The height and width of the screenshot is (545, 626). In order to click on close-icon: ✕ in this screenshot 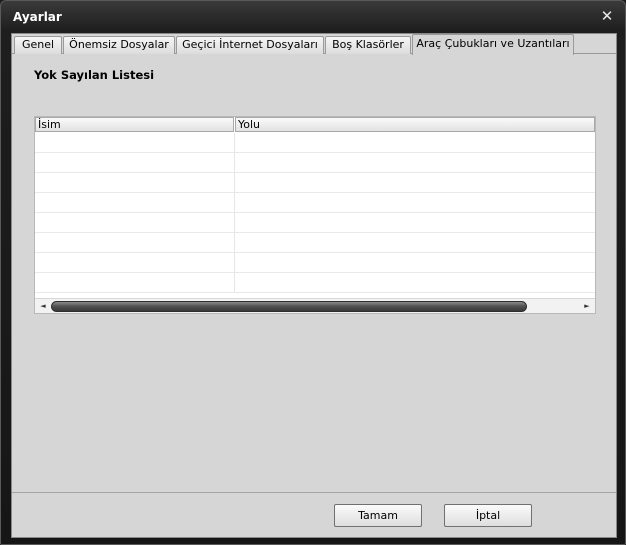, I will do `click(607, 16)`.